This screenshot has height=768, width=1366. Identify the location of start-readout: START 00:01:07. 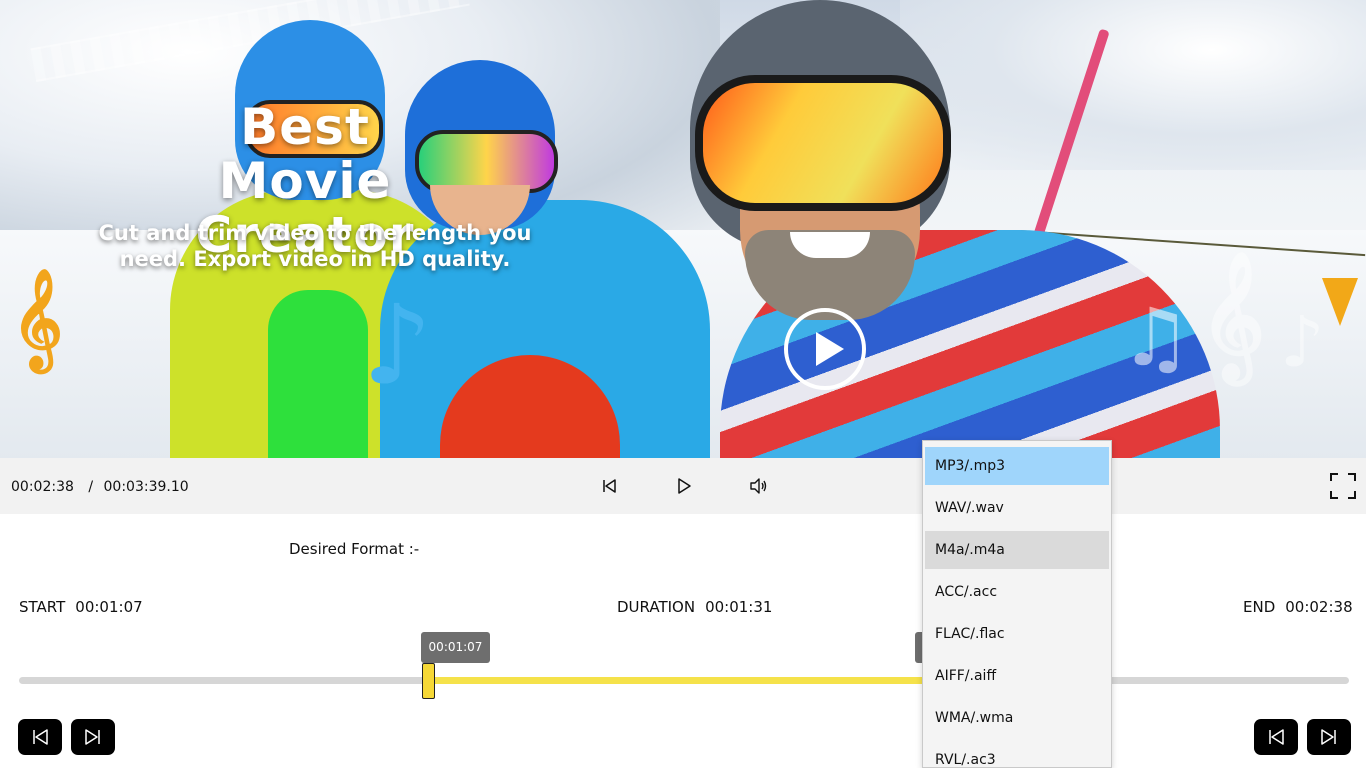
(81, 607).